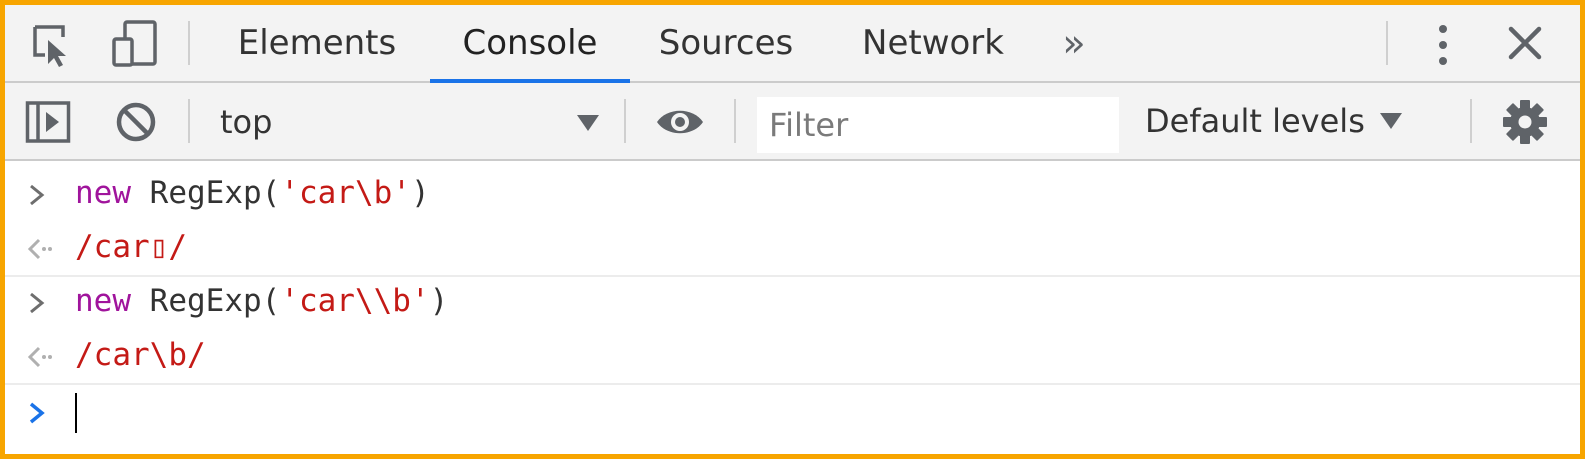 The width and height of the screenshot is (1585, 459). I want to click on clear-console-icon, so click(136, 122).